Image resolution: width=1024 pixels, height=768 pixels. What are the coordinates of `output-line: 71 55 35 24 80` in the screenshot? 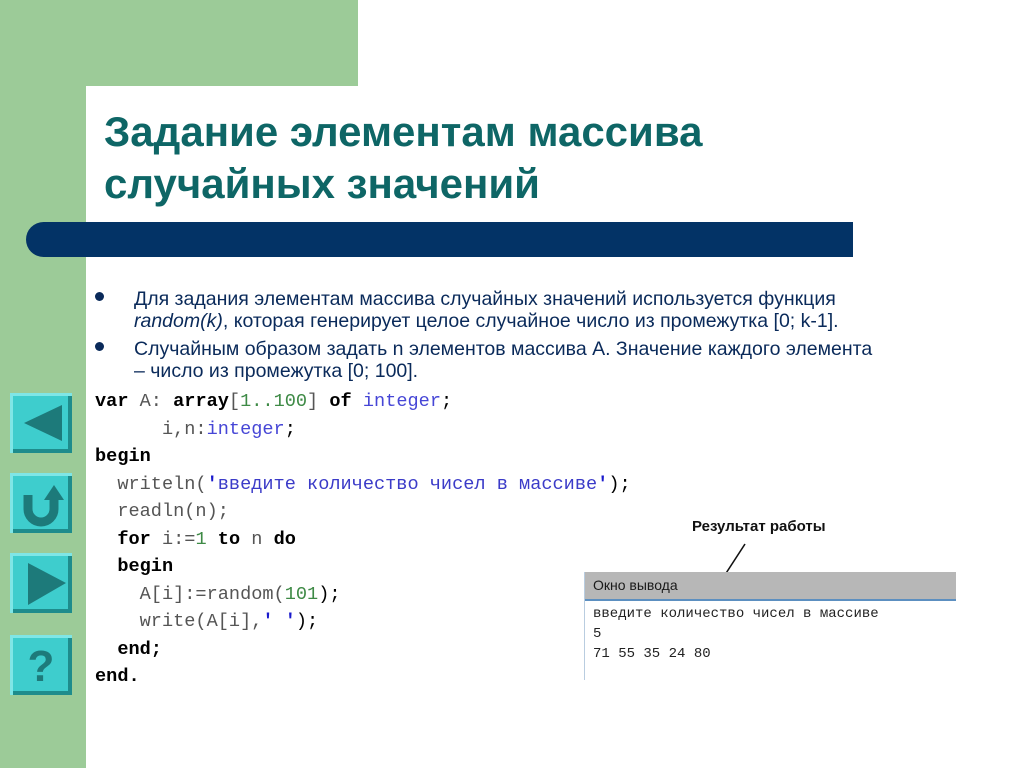 It's located at (652, 654).